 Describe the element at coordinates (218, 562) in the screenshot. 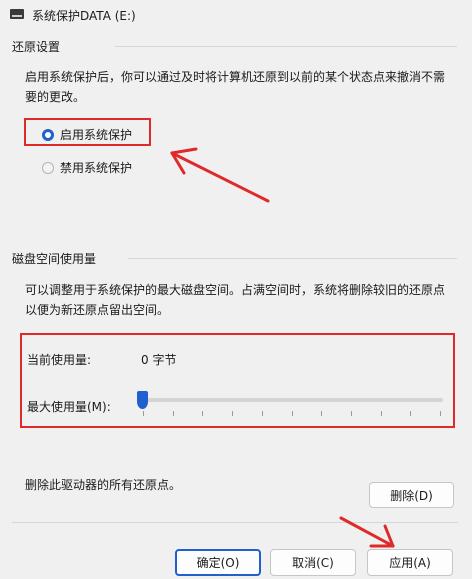

I see `ok-button: 确定(O)` at that location.